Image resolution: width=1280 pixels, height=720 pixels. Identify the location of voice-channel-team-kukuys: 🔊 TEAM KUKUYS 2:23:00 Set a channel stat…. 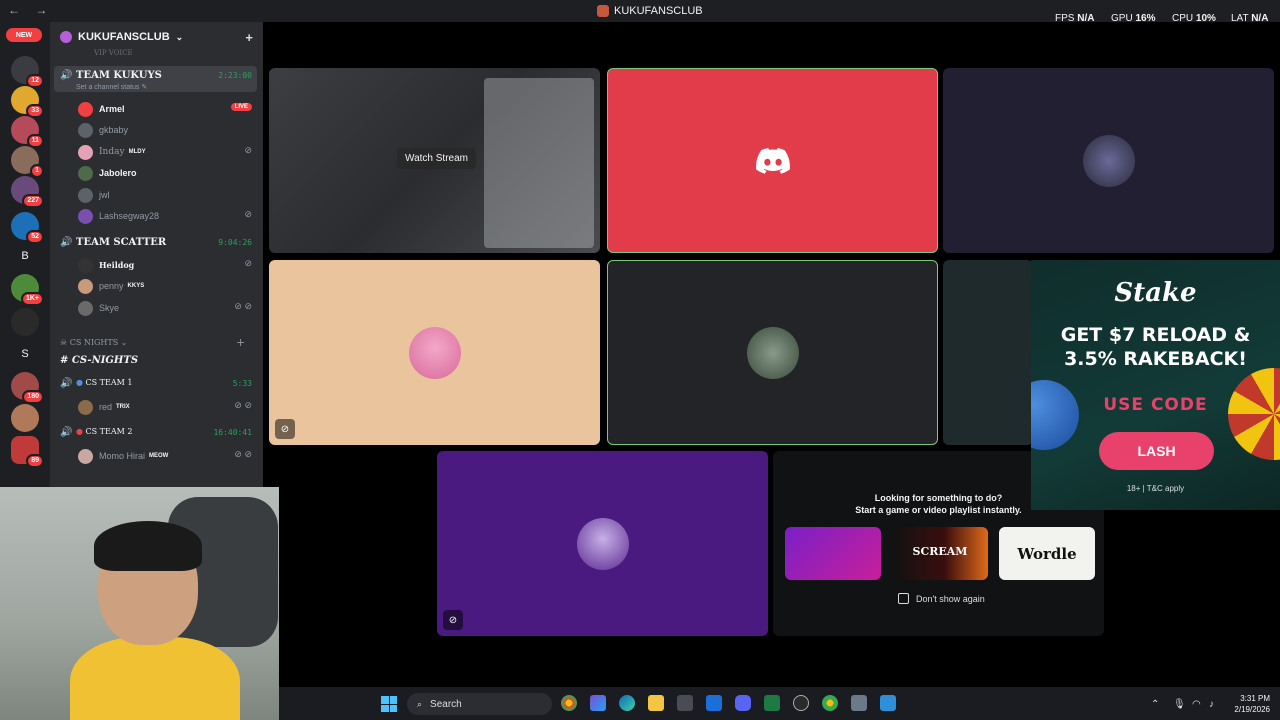
(155, 79).